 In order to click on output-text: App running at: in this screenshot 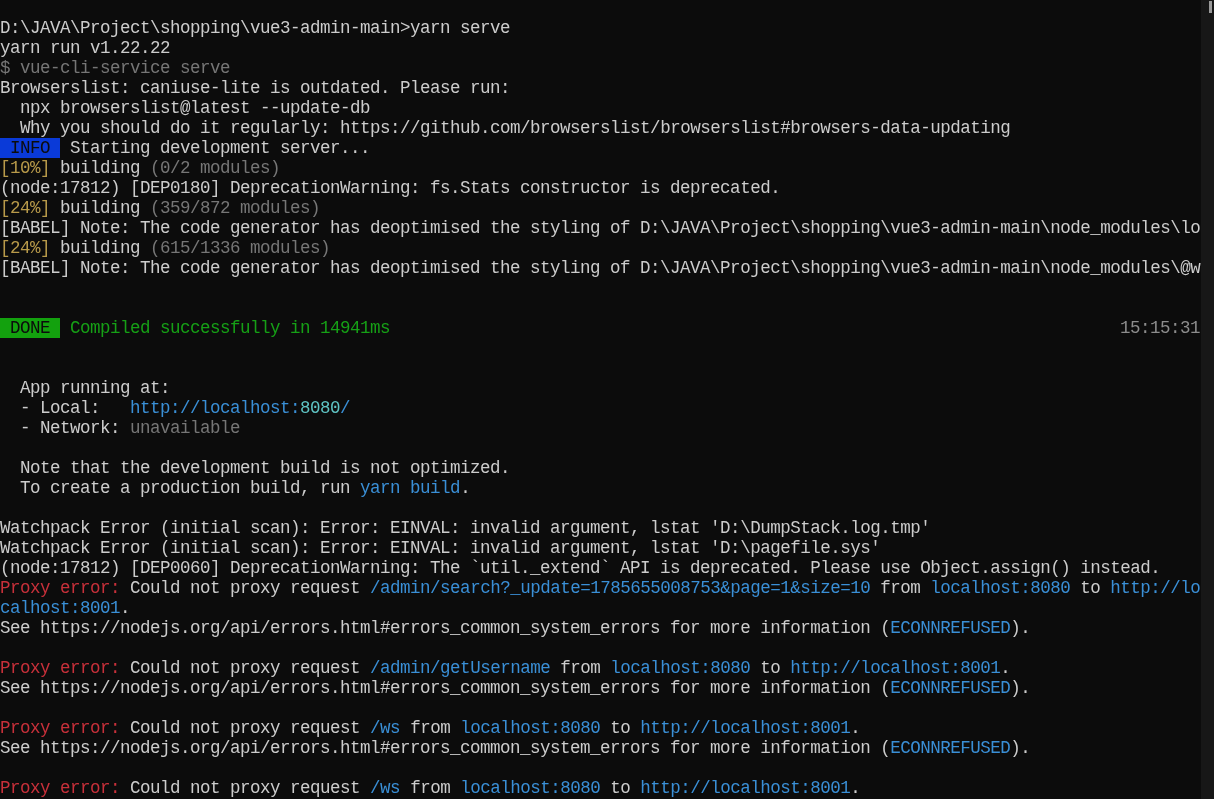, I will do `click(95, 388)`.